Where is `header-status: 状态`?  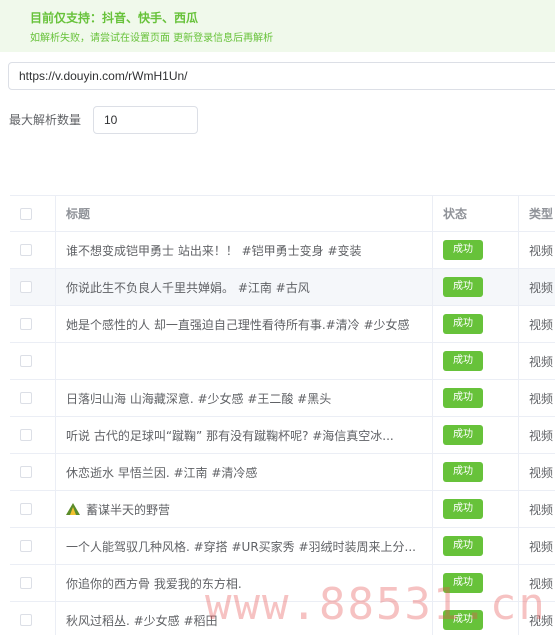
header-status: 状态 is located at coordinates (476, 213).